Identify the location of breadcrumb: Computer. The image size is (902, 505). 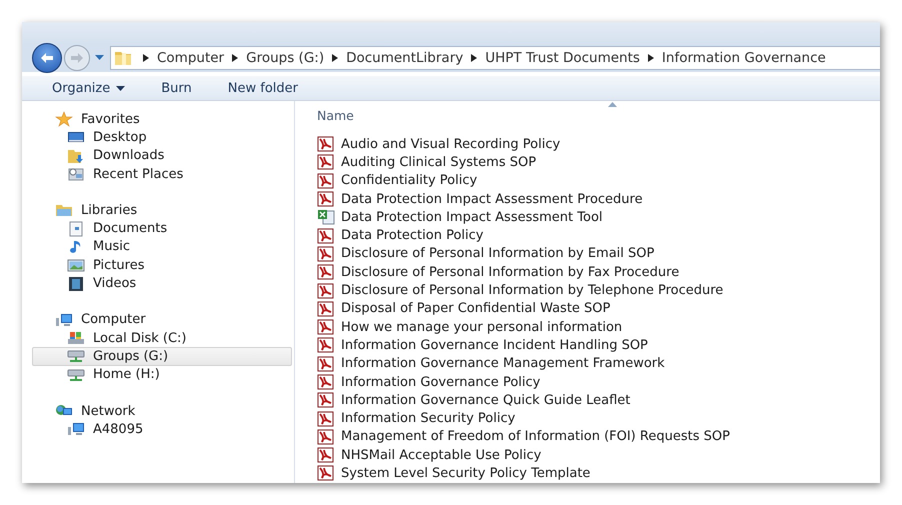
(190, 58).